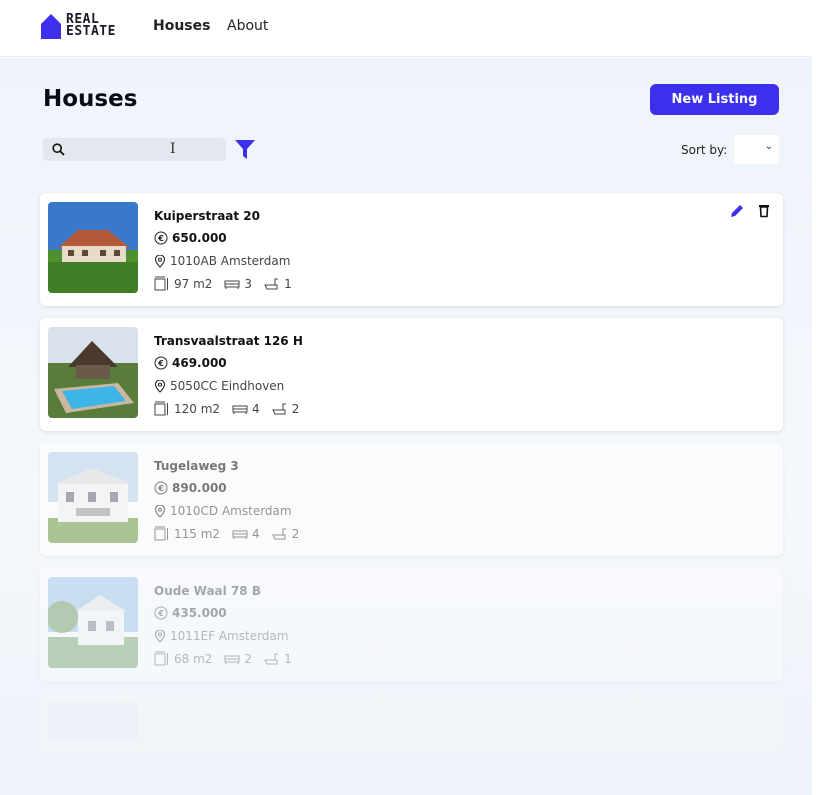 This screenshot has height=795, width=825. I want to click on logo-line-2: ESTATE, so click(91, 31).